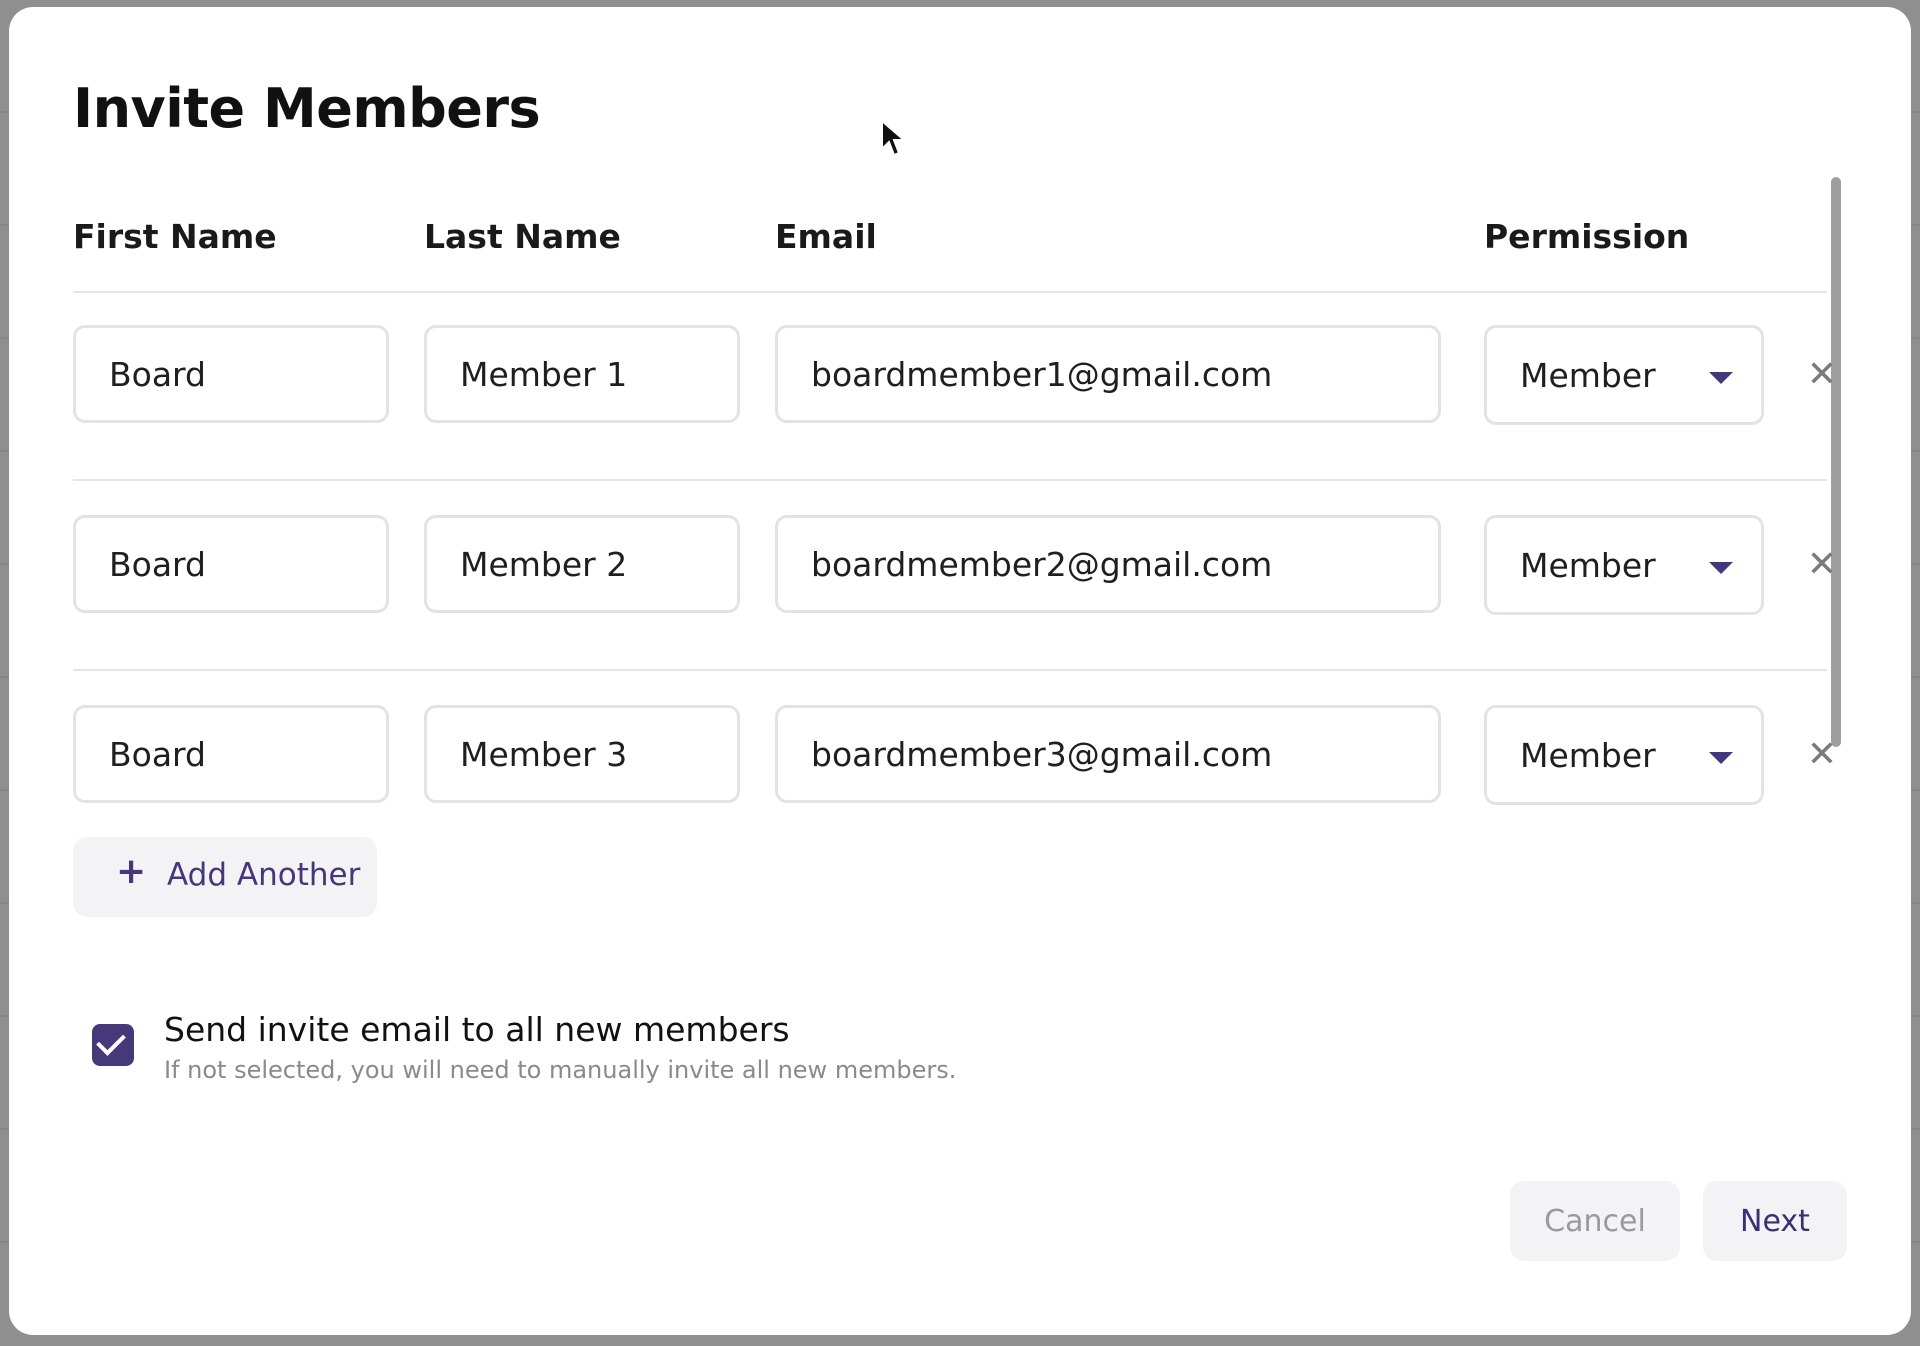  I want to click on check-icon, so click(111, 1041).